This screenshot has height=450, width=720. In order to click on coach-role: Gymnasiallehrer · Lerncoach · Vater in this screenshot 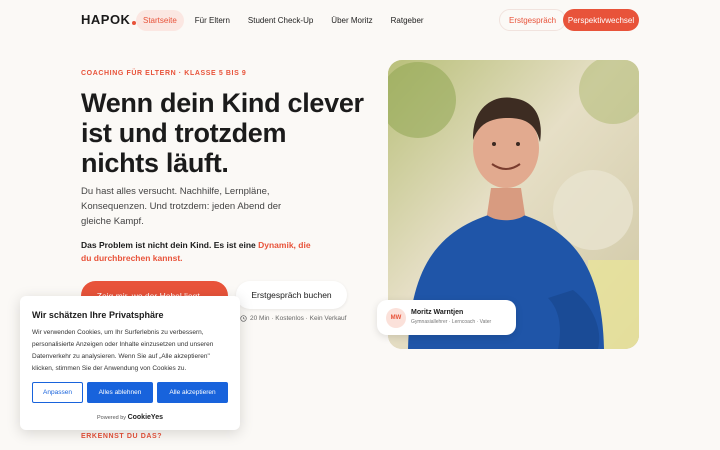, I will do `click(451, 322)`.